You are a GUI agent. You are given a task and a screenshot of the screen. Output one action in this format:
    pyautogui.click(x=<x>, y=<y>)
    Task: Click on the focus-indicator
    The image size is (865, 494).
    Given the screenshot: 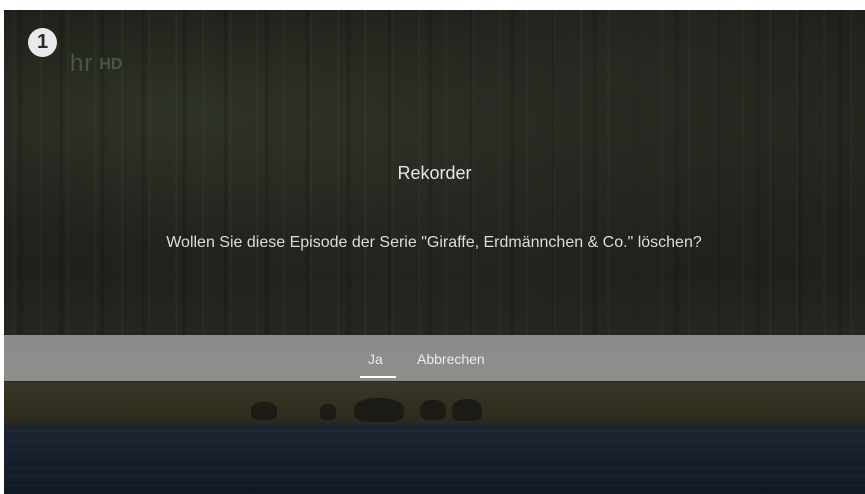 What is the action you would take?
    pyautogui.click(x=378, y=377)
    